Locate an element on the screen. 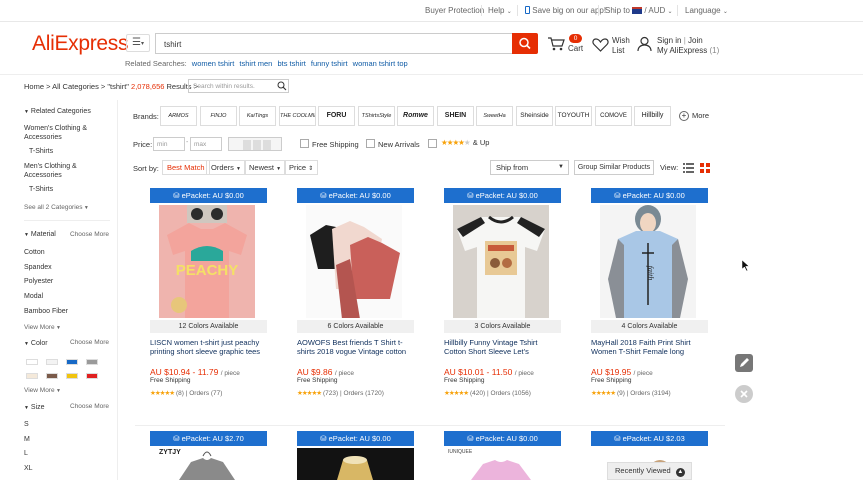  color-swatch-yellow is located at coordinates (72, 376).